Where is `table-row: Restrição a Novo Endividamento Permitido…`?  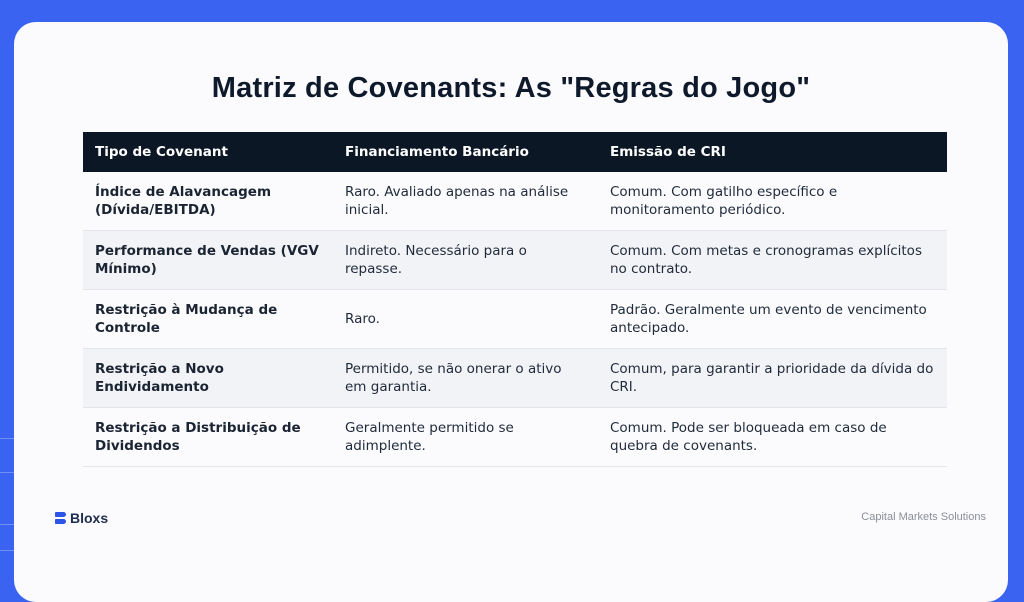 table-row: Restrição a Novo Endividamento Permitido… is located at coordinates (515, 378).